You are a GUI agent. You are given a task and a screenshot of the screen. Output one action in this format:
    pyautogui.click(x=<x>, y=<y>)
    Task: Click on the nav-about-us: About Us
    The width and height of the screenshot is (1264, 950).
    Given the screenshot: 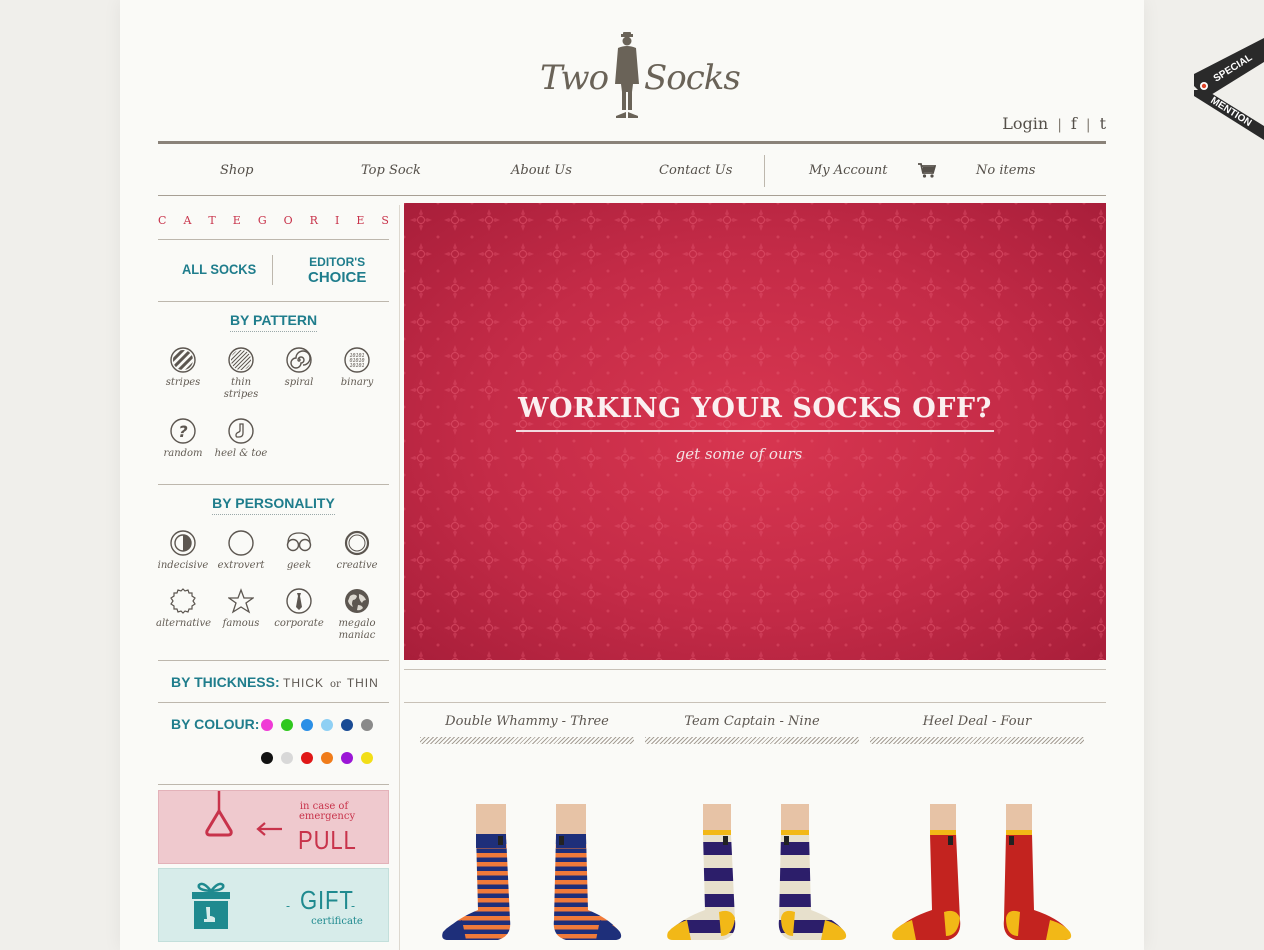 What is the action you would take?
    pyautogui.click(x=541, y=170)
    